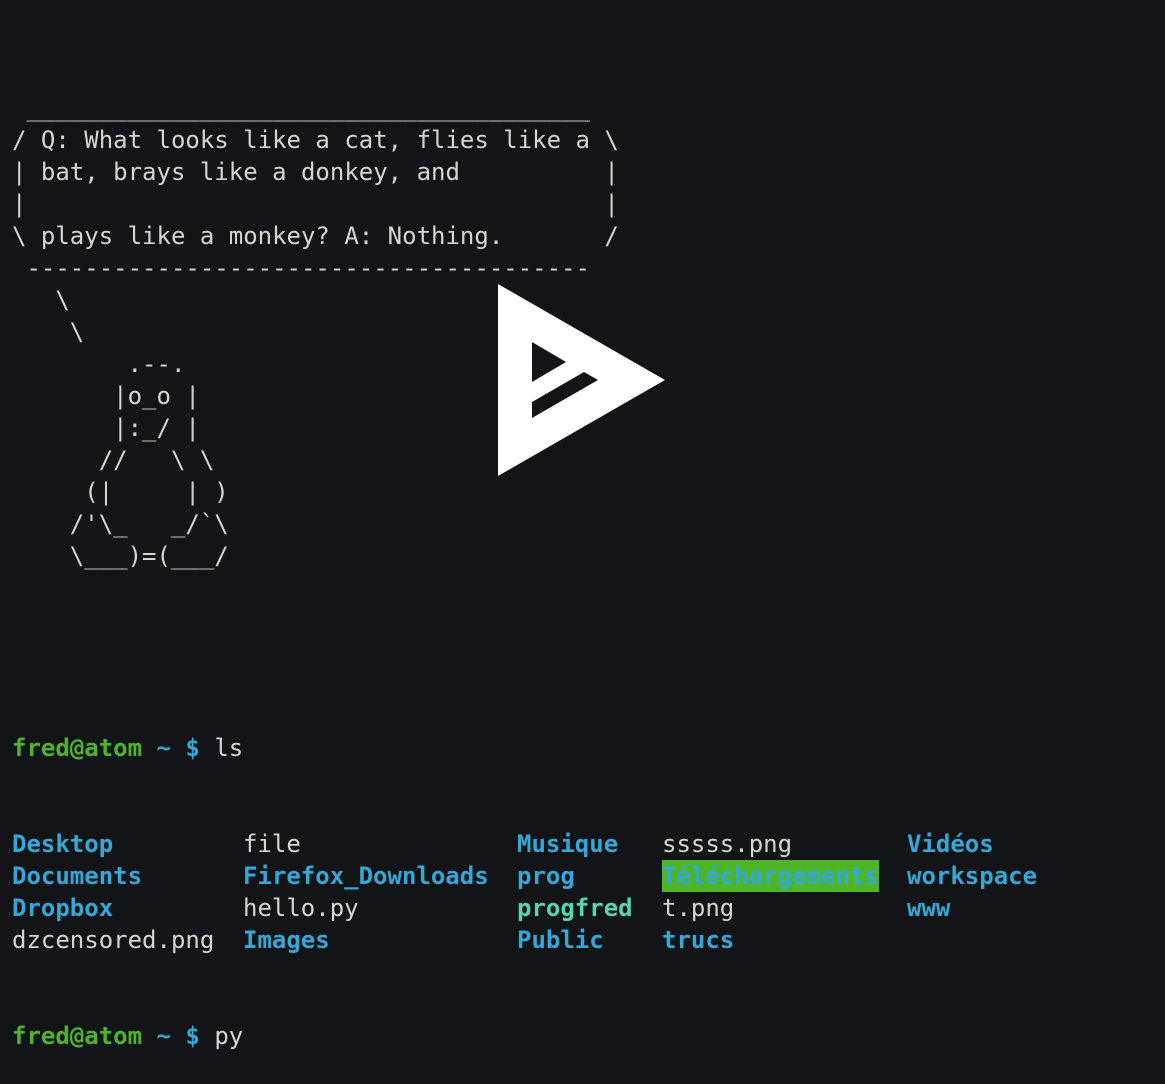 The width and height of the screenshot is (1165, 1084). What do you see at coordinates (315, 204) in the screenshot?
I see `cowsay-line: | |` at bounding box center [315, 204].